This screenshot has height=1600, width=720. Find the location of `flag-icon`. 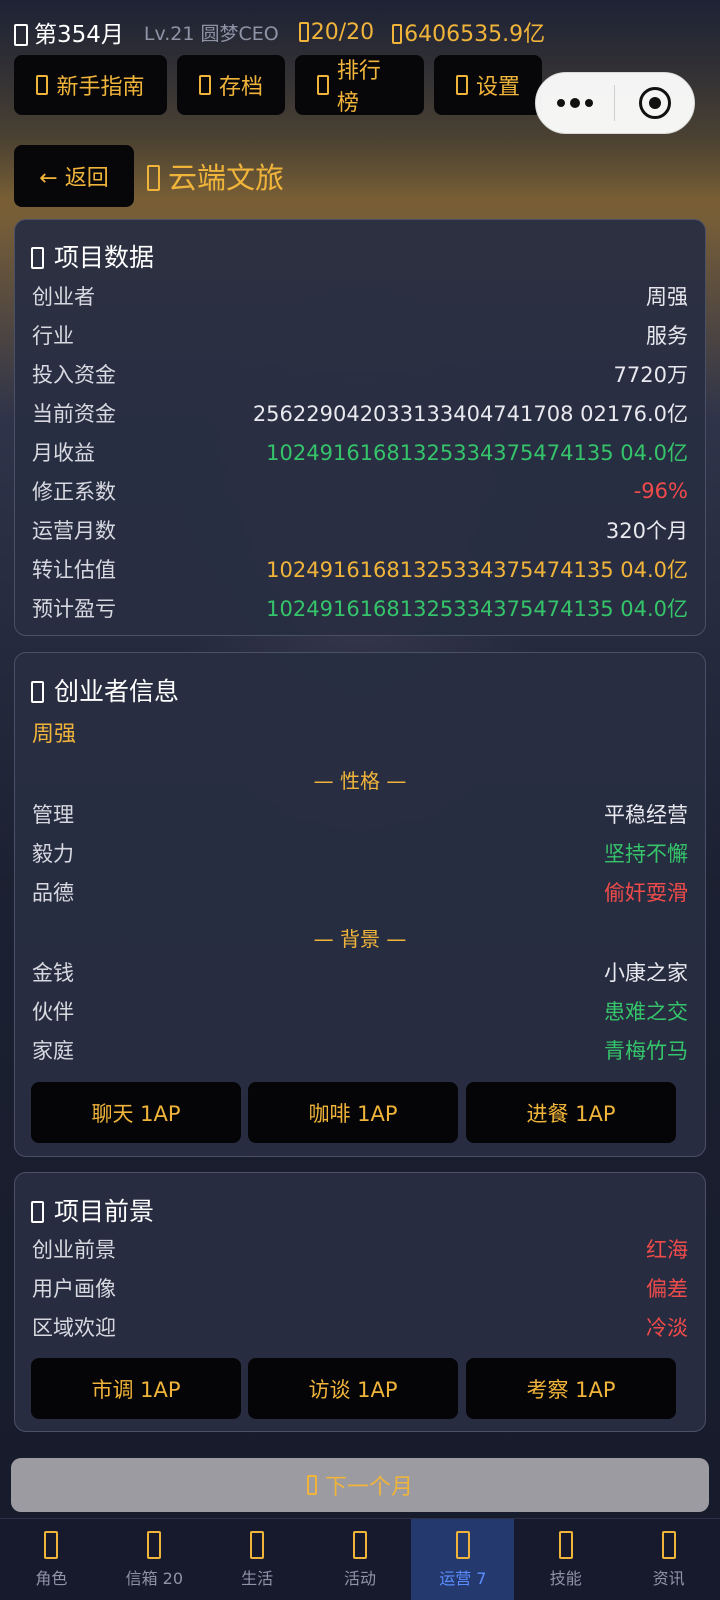

flag-icon is located at coordinates (360, 1544).